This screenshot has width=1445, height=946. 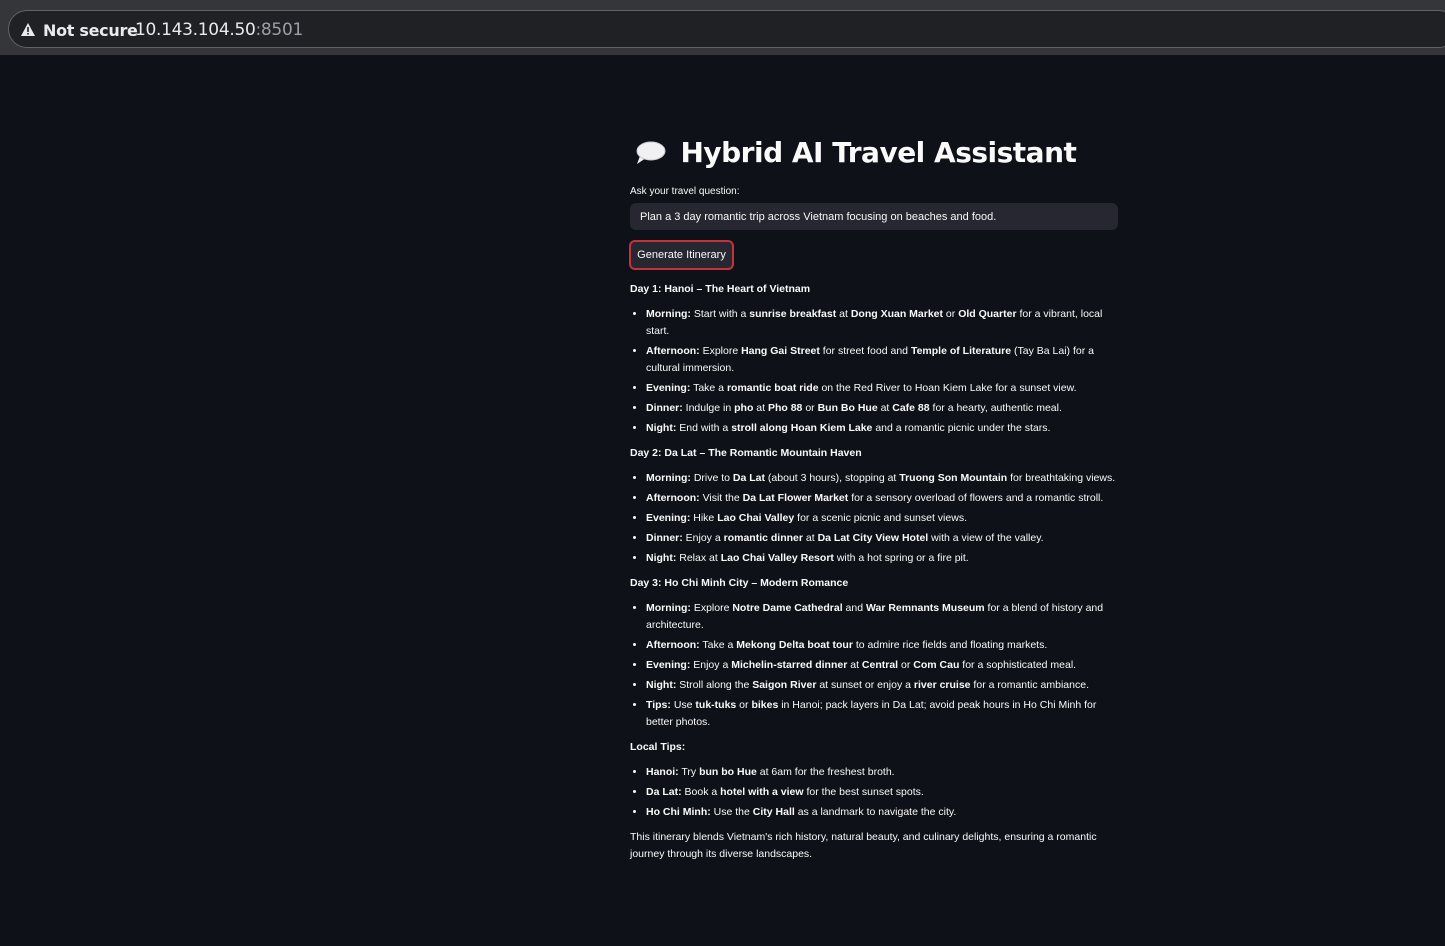 What do you see at coordinates (716, 705) in the screenshot?
I see `bold-text: tuk-tuks` at bounding box center [716, 705].